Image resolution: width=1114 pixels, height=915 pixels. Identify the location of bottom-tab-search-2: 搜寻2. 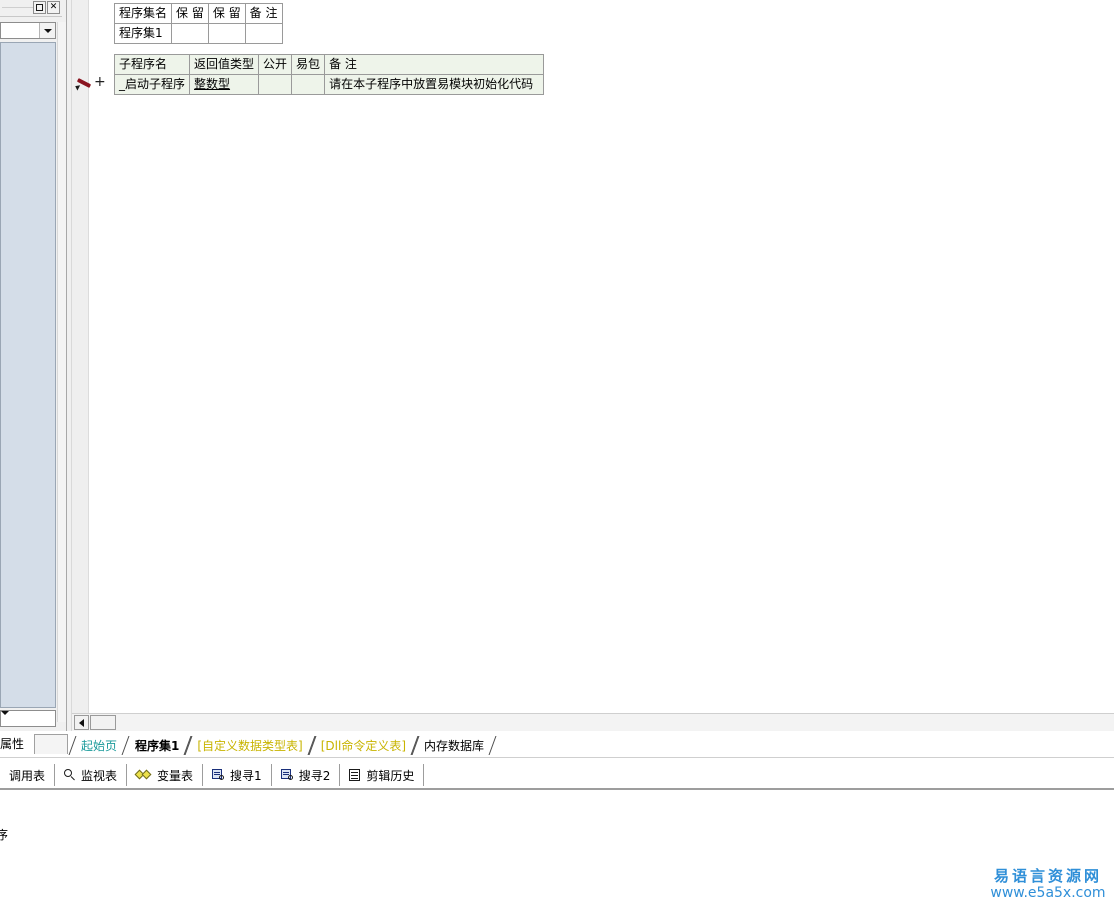
(306, 775).